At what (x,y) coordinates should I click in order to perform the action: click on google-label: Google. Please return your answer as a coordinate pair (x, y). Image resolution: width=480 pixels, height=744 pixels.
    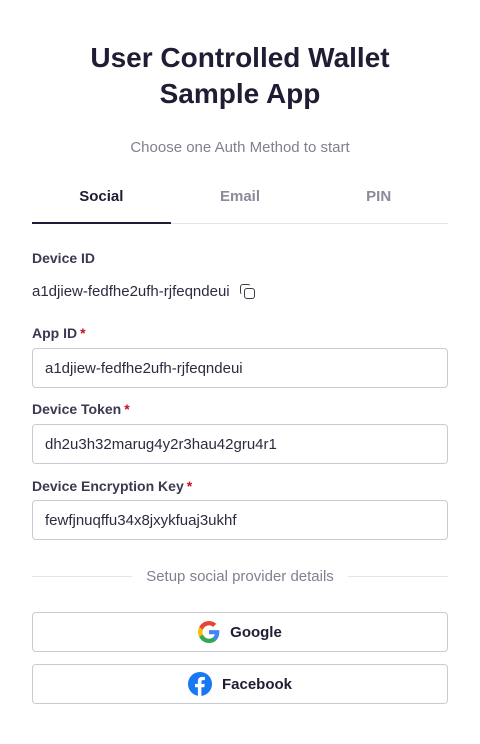
    Looking at the image, I should click on (256, 632).